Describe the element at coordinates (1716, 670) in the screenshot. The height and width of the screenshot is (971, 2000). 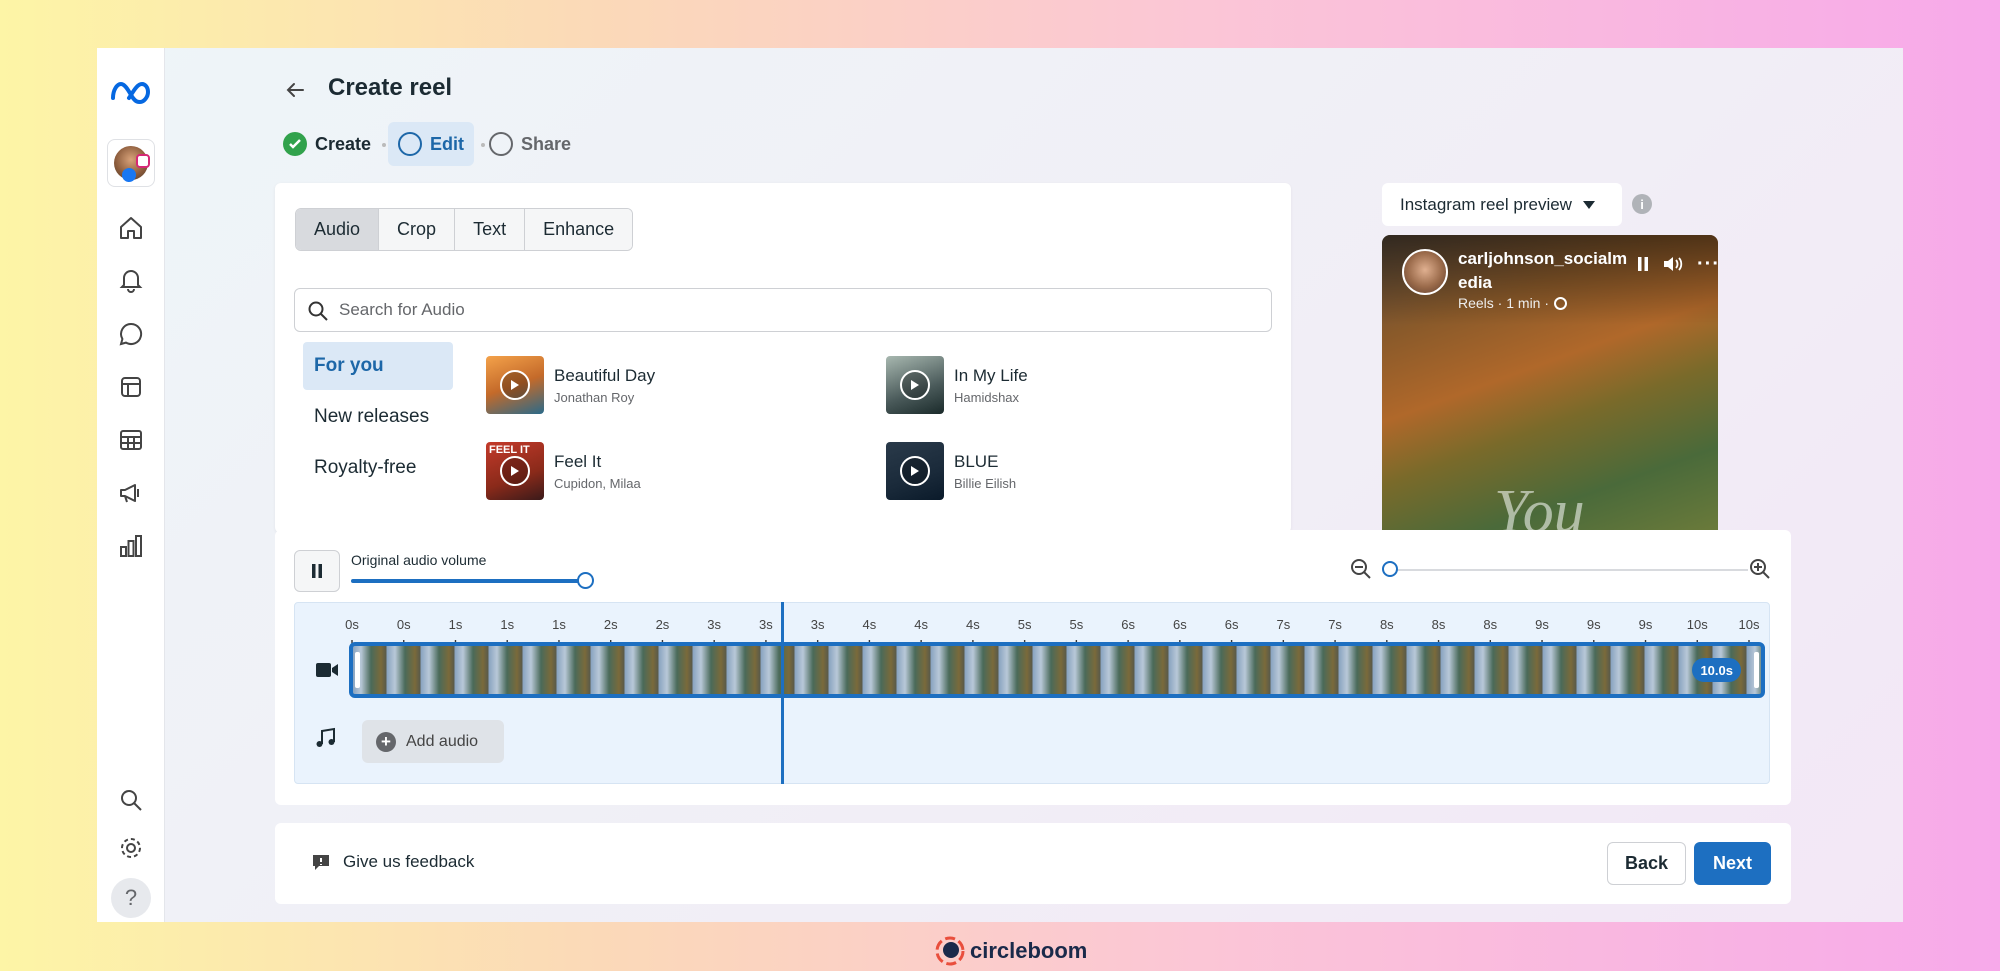
I see `clip-duration-badge: 10.0s` at that location.